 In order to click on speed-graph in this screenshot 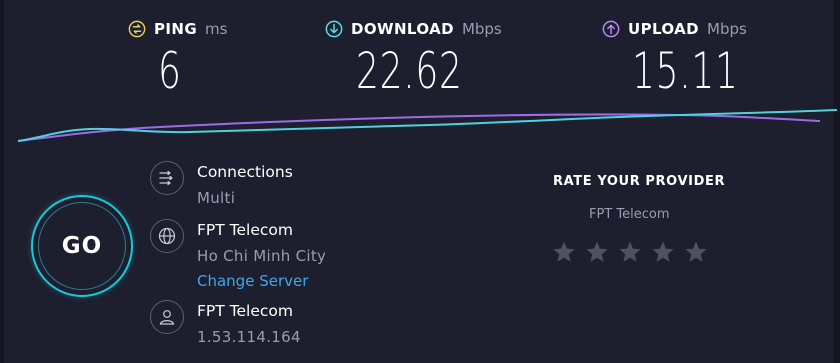, I will do `click(427, 125)`.